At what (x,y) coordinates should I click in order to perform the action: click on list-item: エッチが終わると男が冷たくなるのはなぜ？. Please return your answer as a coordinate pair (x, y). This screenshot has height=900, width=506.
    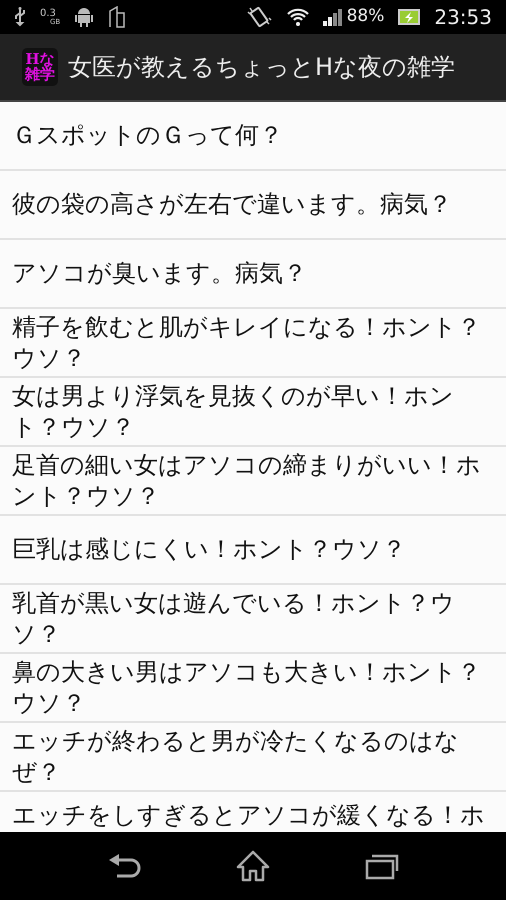
    Looking at the image, I should click on (253, 757).